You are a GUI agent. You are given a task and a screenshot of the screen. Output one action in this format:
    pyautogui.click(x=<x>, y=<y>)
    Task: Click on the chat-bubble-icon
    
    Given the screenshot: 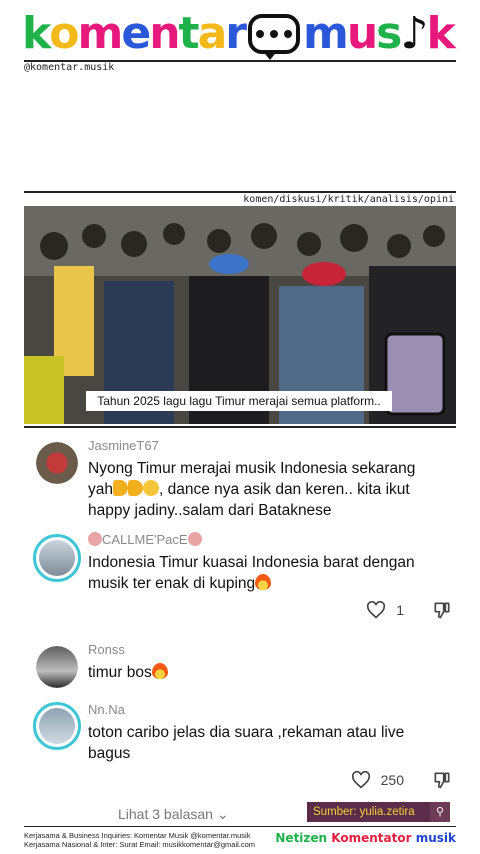 What is the action you would take?
    pyautogui.click(x=273, y=37)
    